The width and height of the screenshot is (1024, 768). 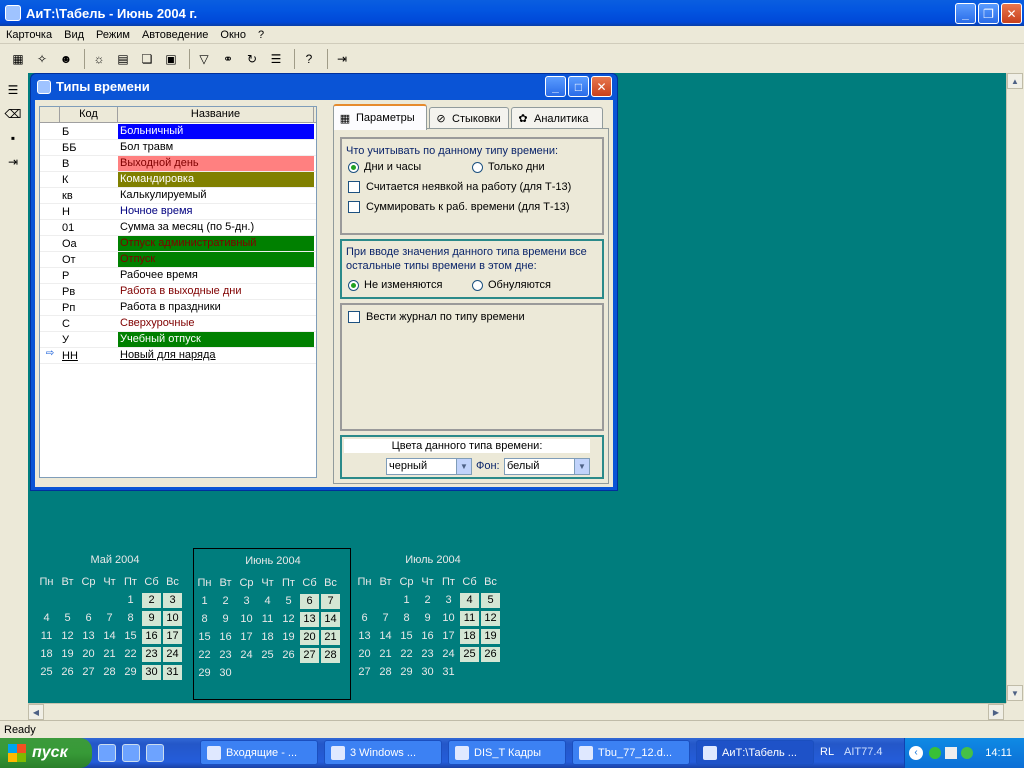 What do you see at coordinates (601, 86) in the screenshot?
I see `window-close-button: ✕` at bounding box center [601, 86].